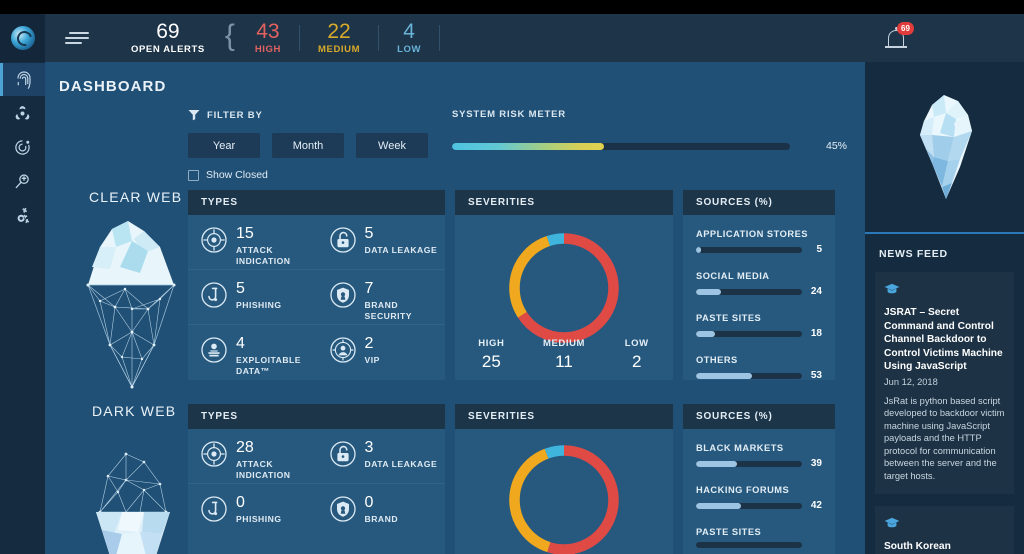  I want to click on type-label: EXPLOITABLE DATA™, so click(269, 365).